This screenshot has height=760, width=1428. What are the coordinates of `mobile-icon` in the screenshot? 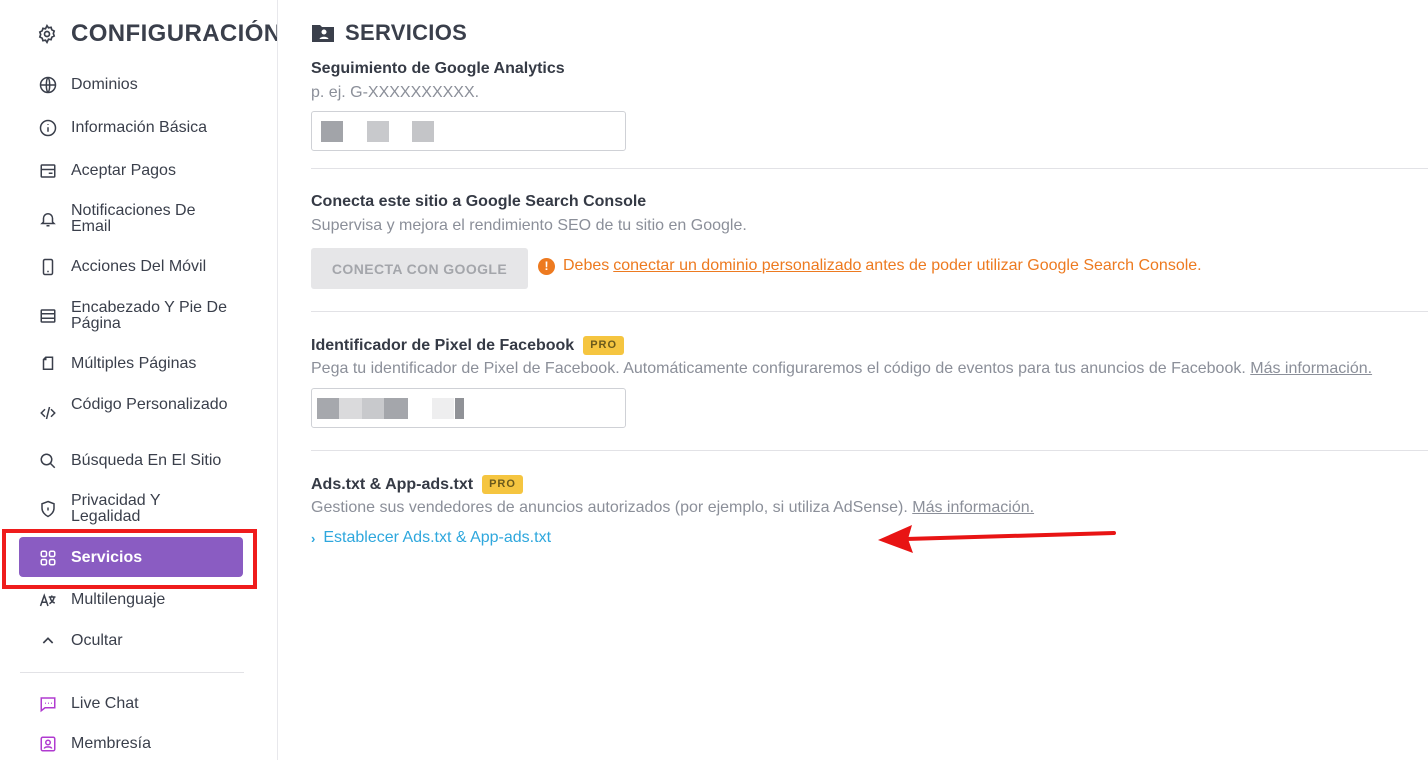 It's located at (48, 267).